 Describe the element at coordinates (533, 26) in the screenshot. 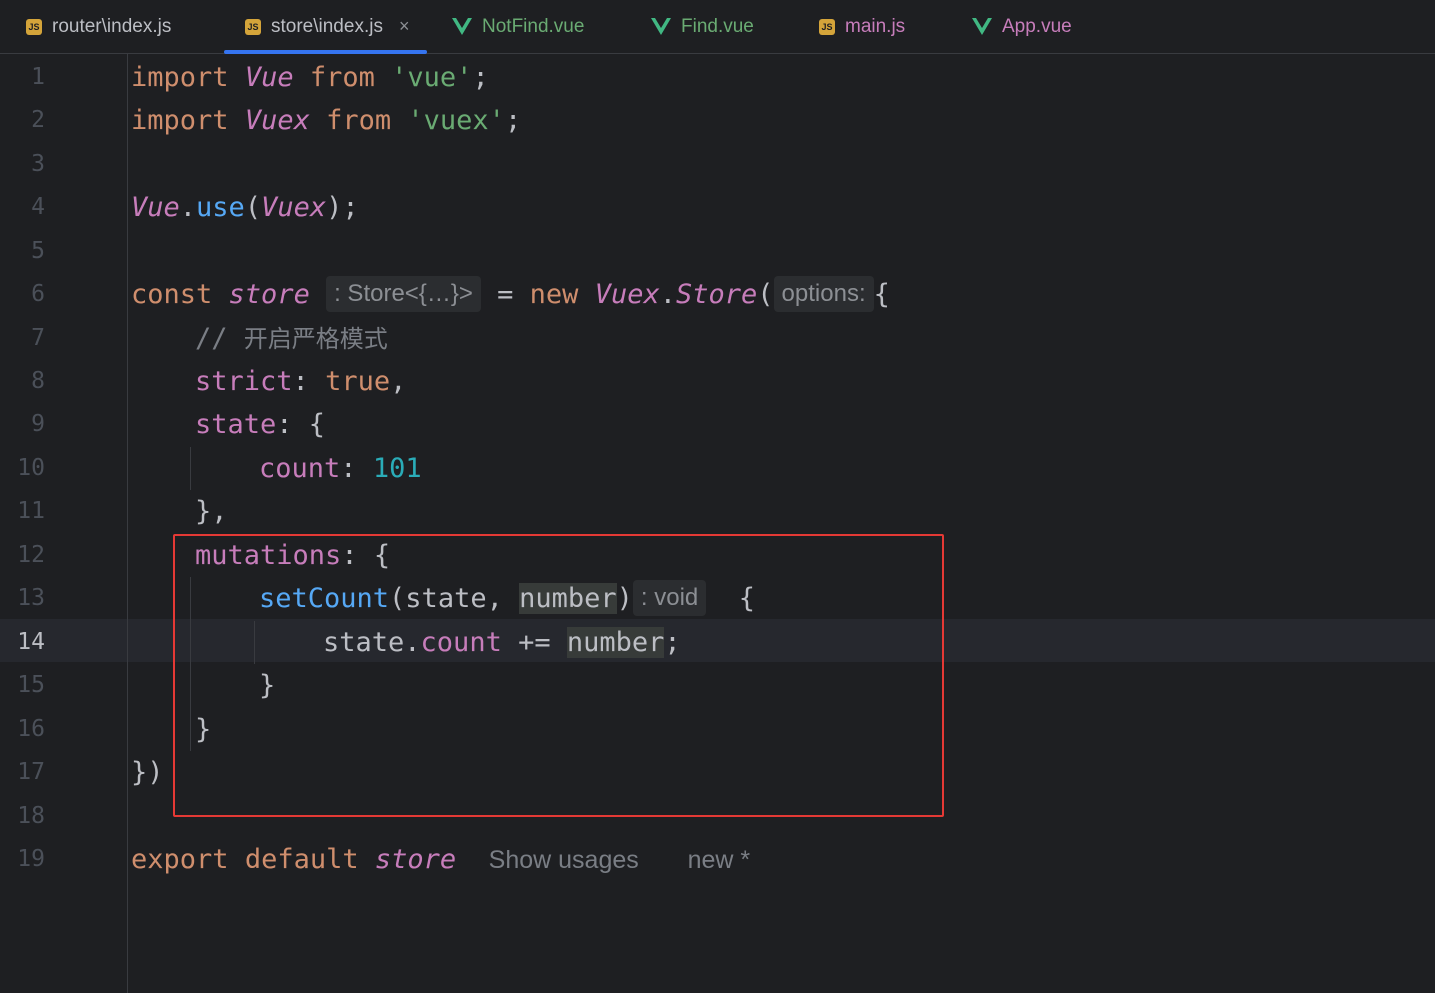

I see `tab-label: NotFind.vue` at that location.